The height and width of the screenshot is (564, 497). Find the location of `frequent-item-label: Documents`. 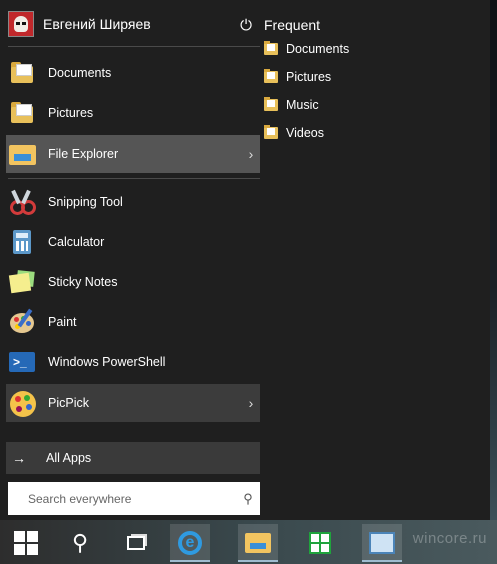

frequent-item-label: Documents is located at coordinates (318, 49).